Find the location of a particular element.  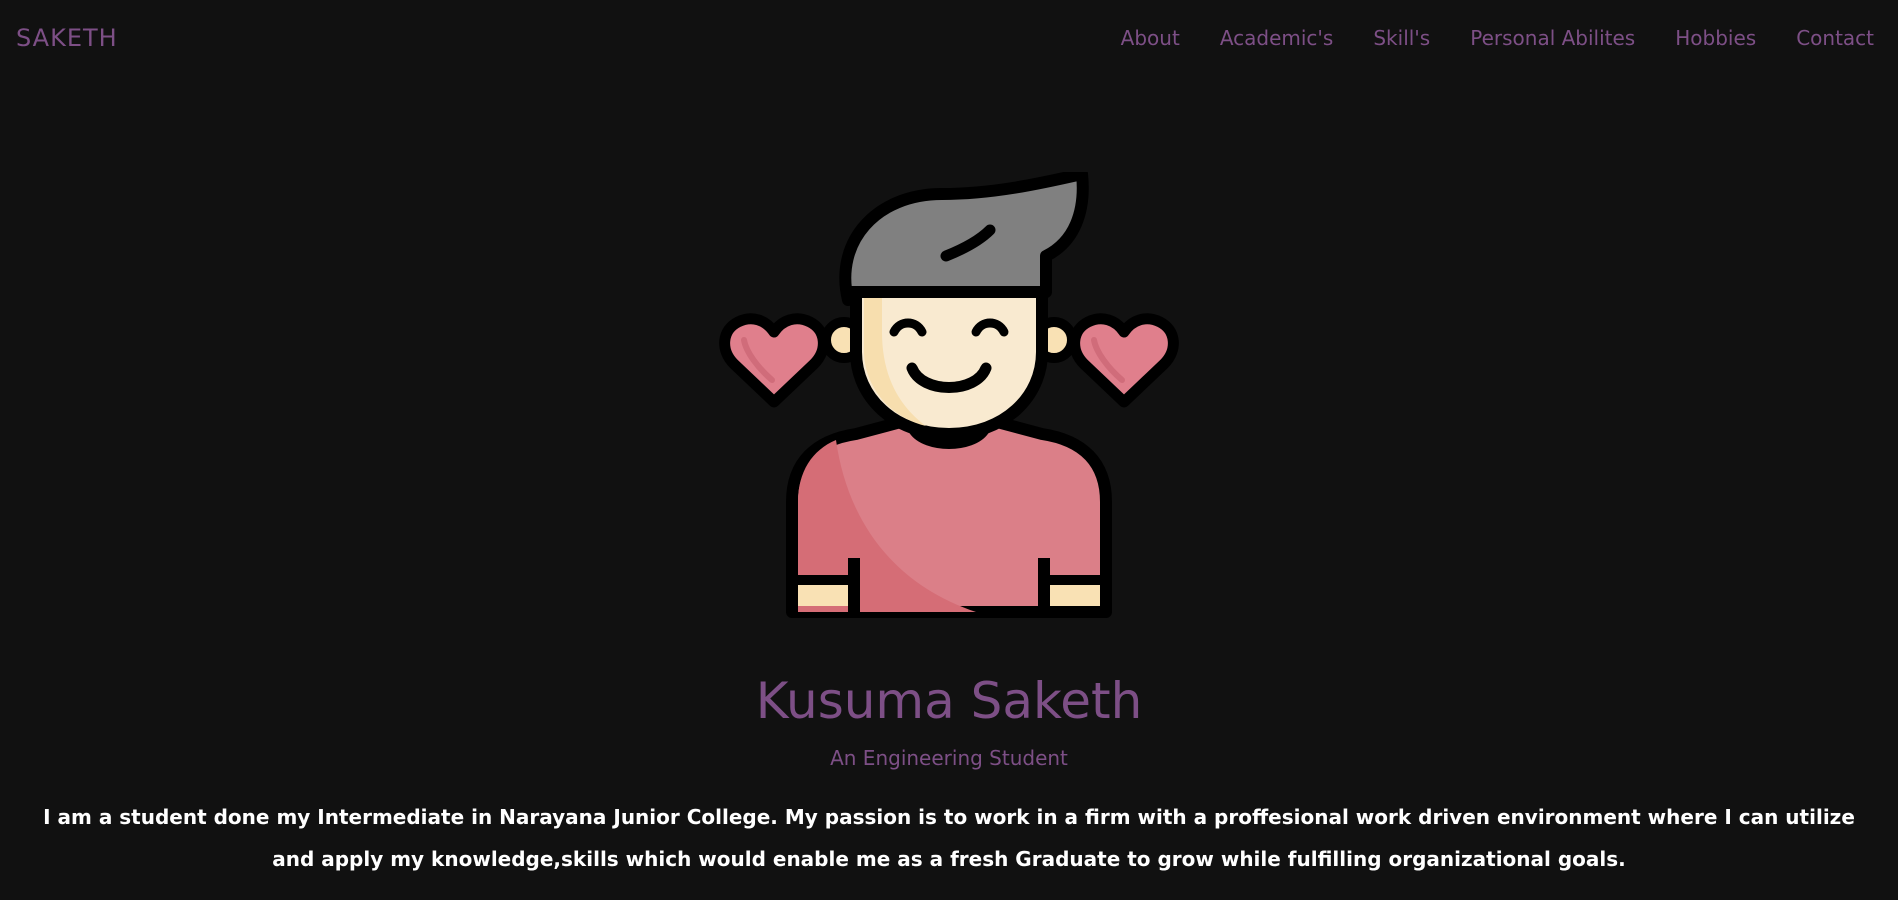

brand-logo: SAKETH is located at coordinates (67, 38).